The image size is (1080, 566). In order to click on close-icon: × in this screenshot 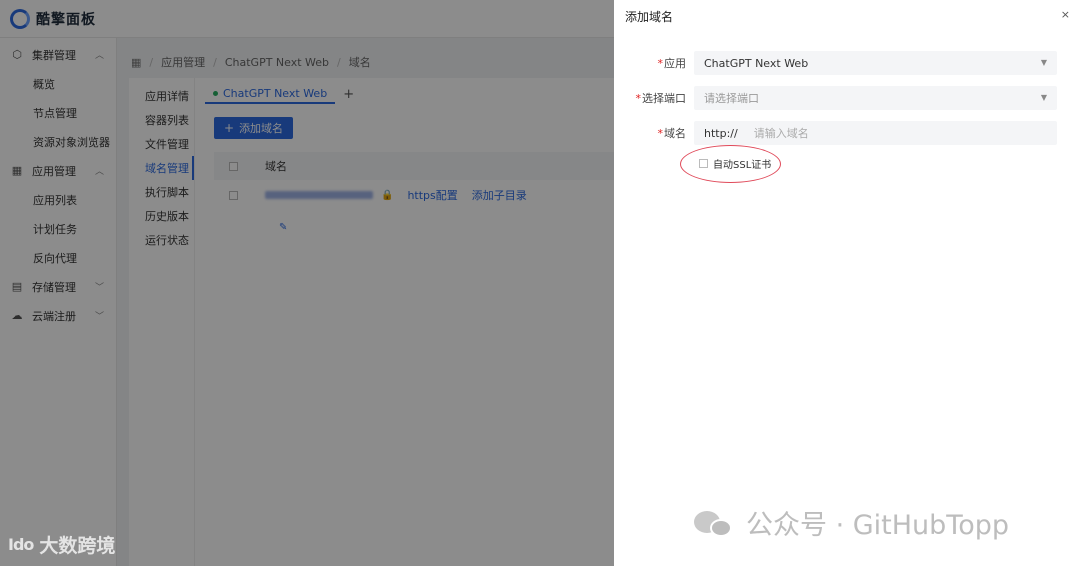, I will do `click(1065, 14)`.